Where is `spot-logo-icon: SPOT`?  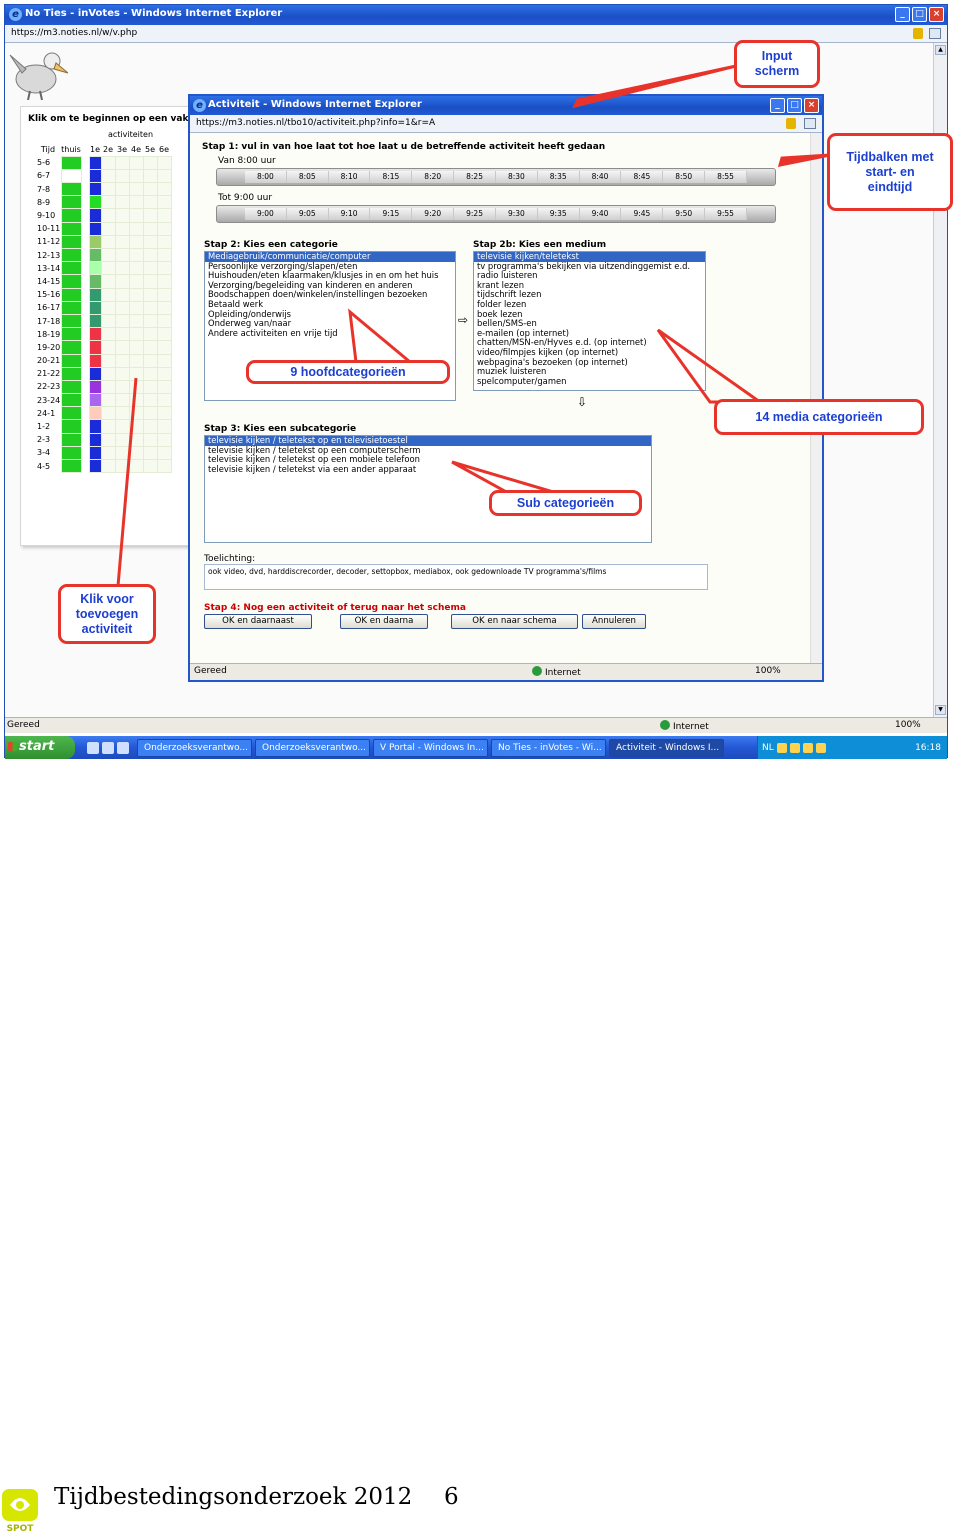
spot-logo-icon: SPOT is located at coordinates (20, 1511).